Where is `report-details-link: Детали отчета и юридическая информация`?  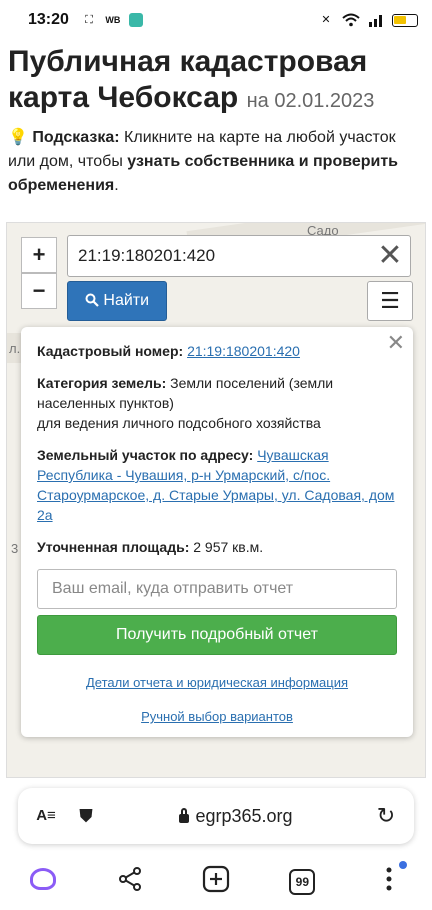 report-details-link: Детали отчета и юридическая информация is located at coordinates (217, 683).